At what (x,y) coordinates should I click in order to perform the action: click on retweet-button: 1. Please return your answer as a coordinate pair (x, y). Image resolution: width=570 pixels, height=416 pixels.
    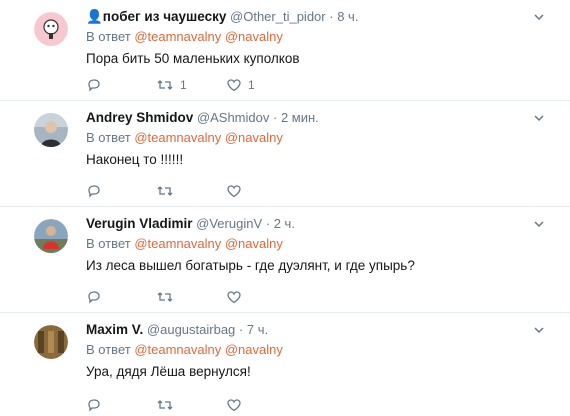
    Looking at the image, I should click on (171, 85).